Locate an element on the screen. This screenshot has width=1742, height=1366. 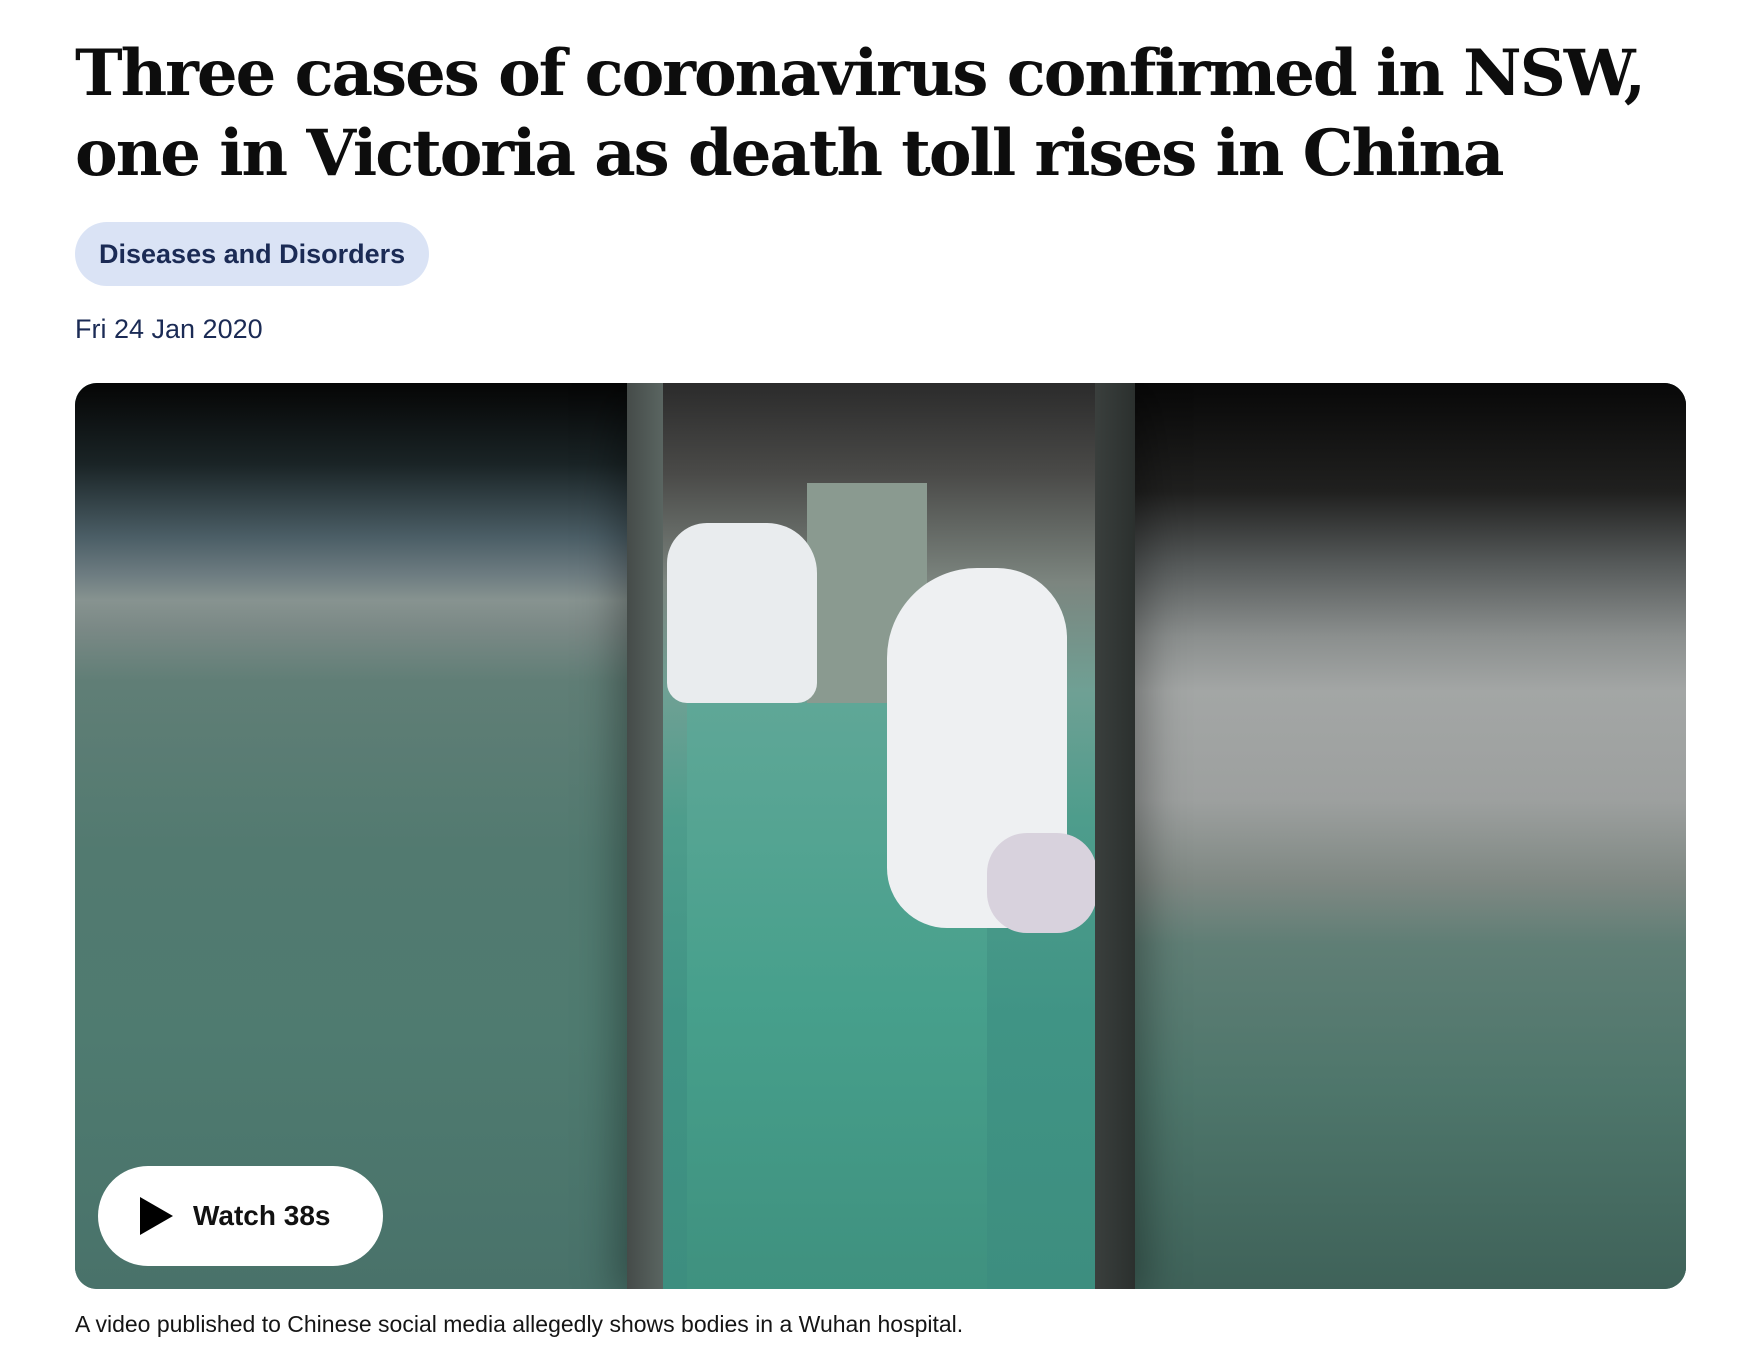
thumbnail-blanket is located at coordinates (1042, 883).